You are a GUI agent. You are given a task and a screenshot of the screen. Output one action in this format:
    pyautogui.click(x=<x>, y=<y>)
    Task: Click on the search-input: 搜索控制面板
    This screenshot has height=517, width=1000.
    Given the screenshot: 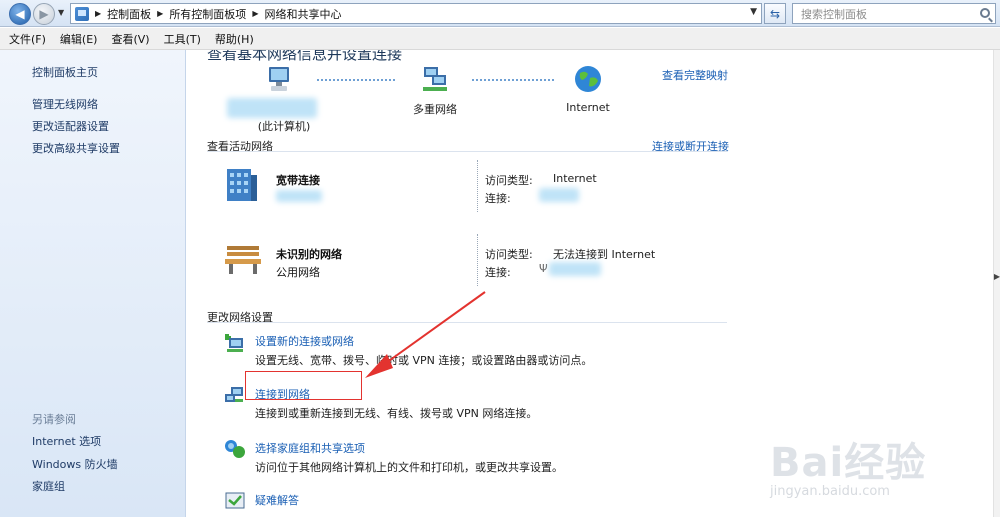 What is the action you would take?
    pyautogui.click(x=894, y=13)
    